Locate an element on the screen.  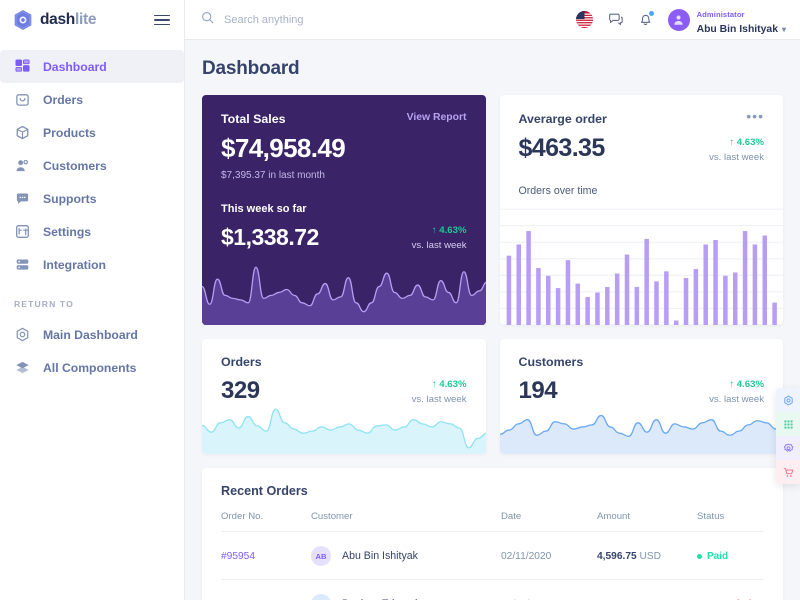
nav-divider is located at coordinates (92, 290).